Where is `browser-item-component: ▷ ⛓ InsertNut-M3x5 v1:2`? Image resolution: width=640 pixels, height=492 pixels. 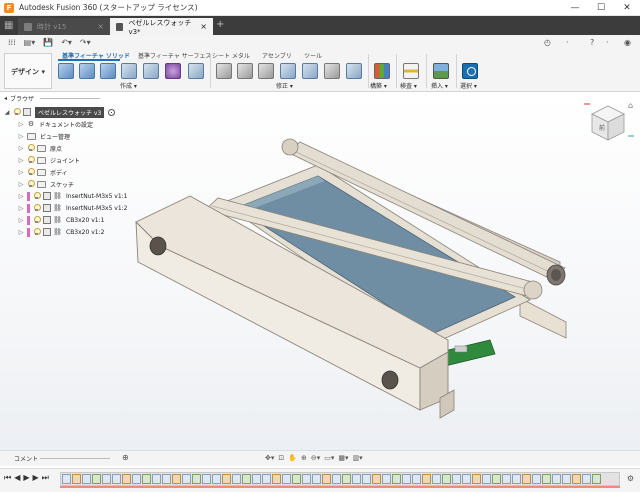 browser-item-component: ▷ ⛓ InsertNut-M3x5 v1:2 is located at coordinates (73, 208).